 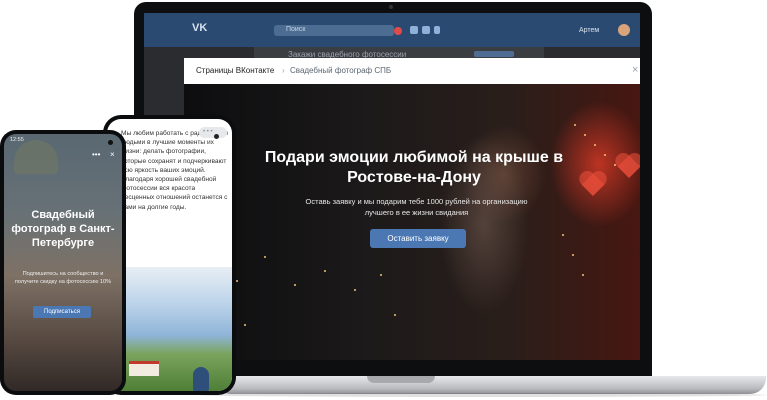 What do you see at coordinates (483, 395) in the screenshot?
I see `laptop-shadow` at bounding box center [483, 395].